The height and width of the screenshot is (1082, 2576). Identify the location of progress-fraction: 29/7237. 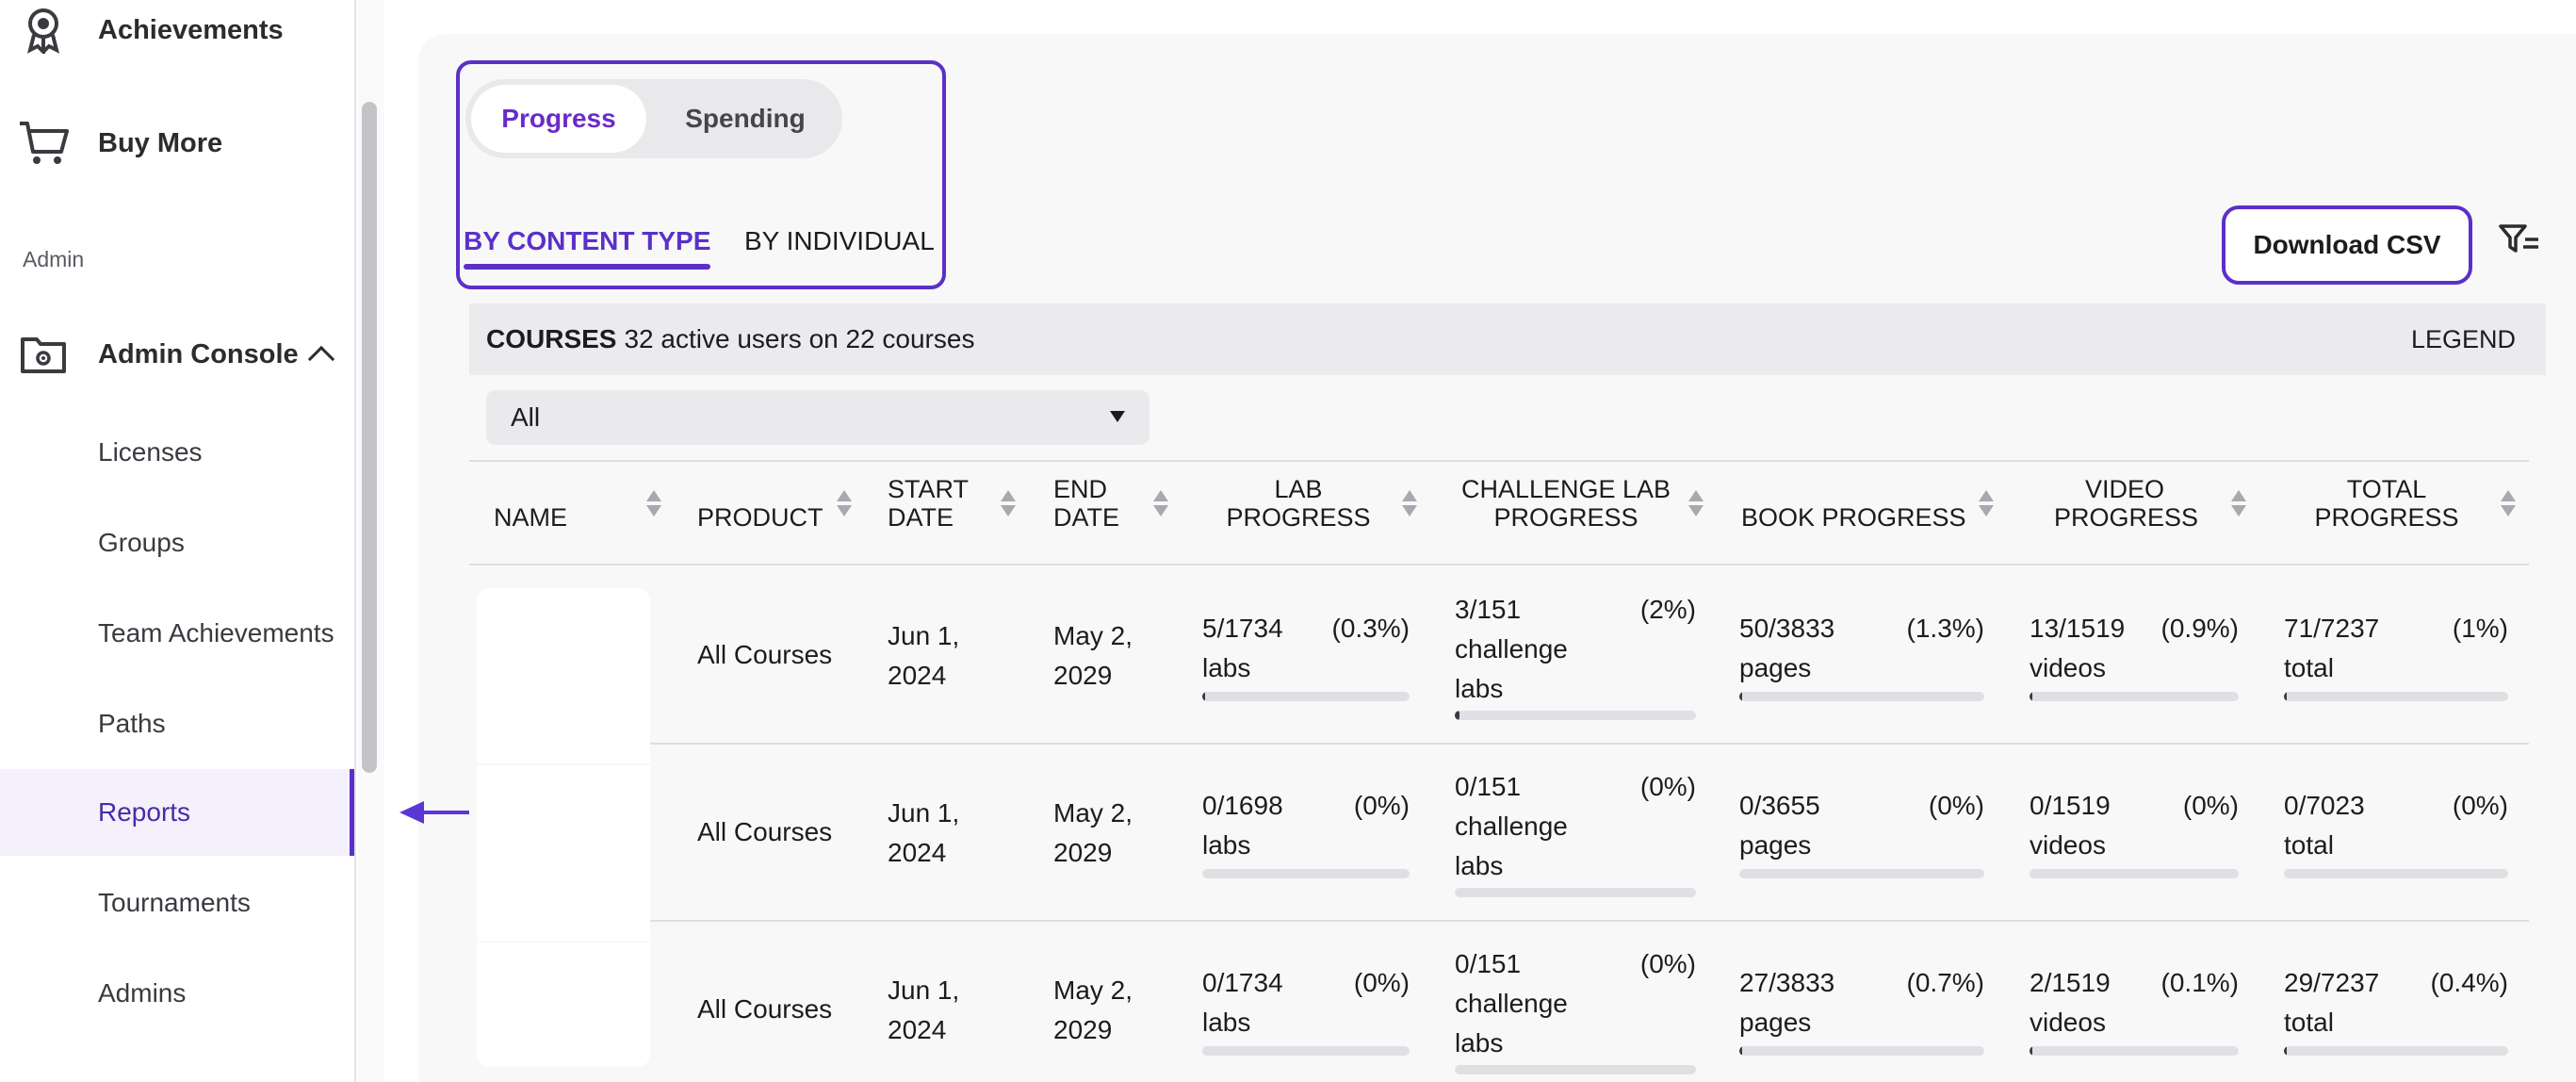
(2332, 983).